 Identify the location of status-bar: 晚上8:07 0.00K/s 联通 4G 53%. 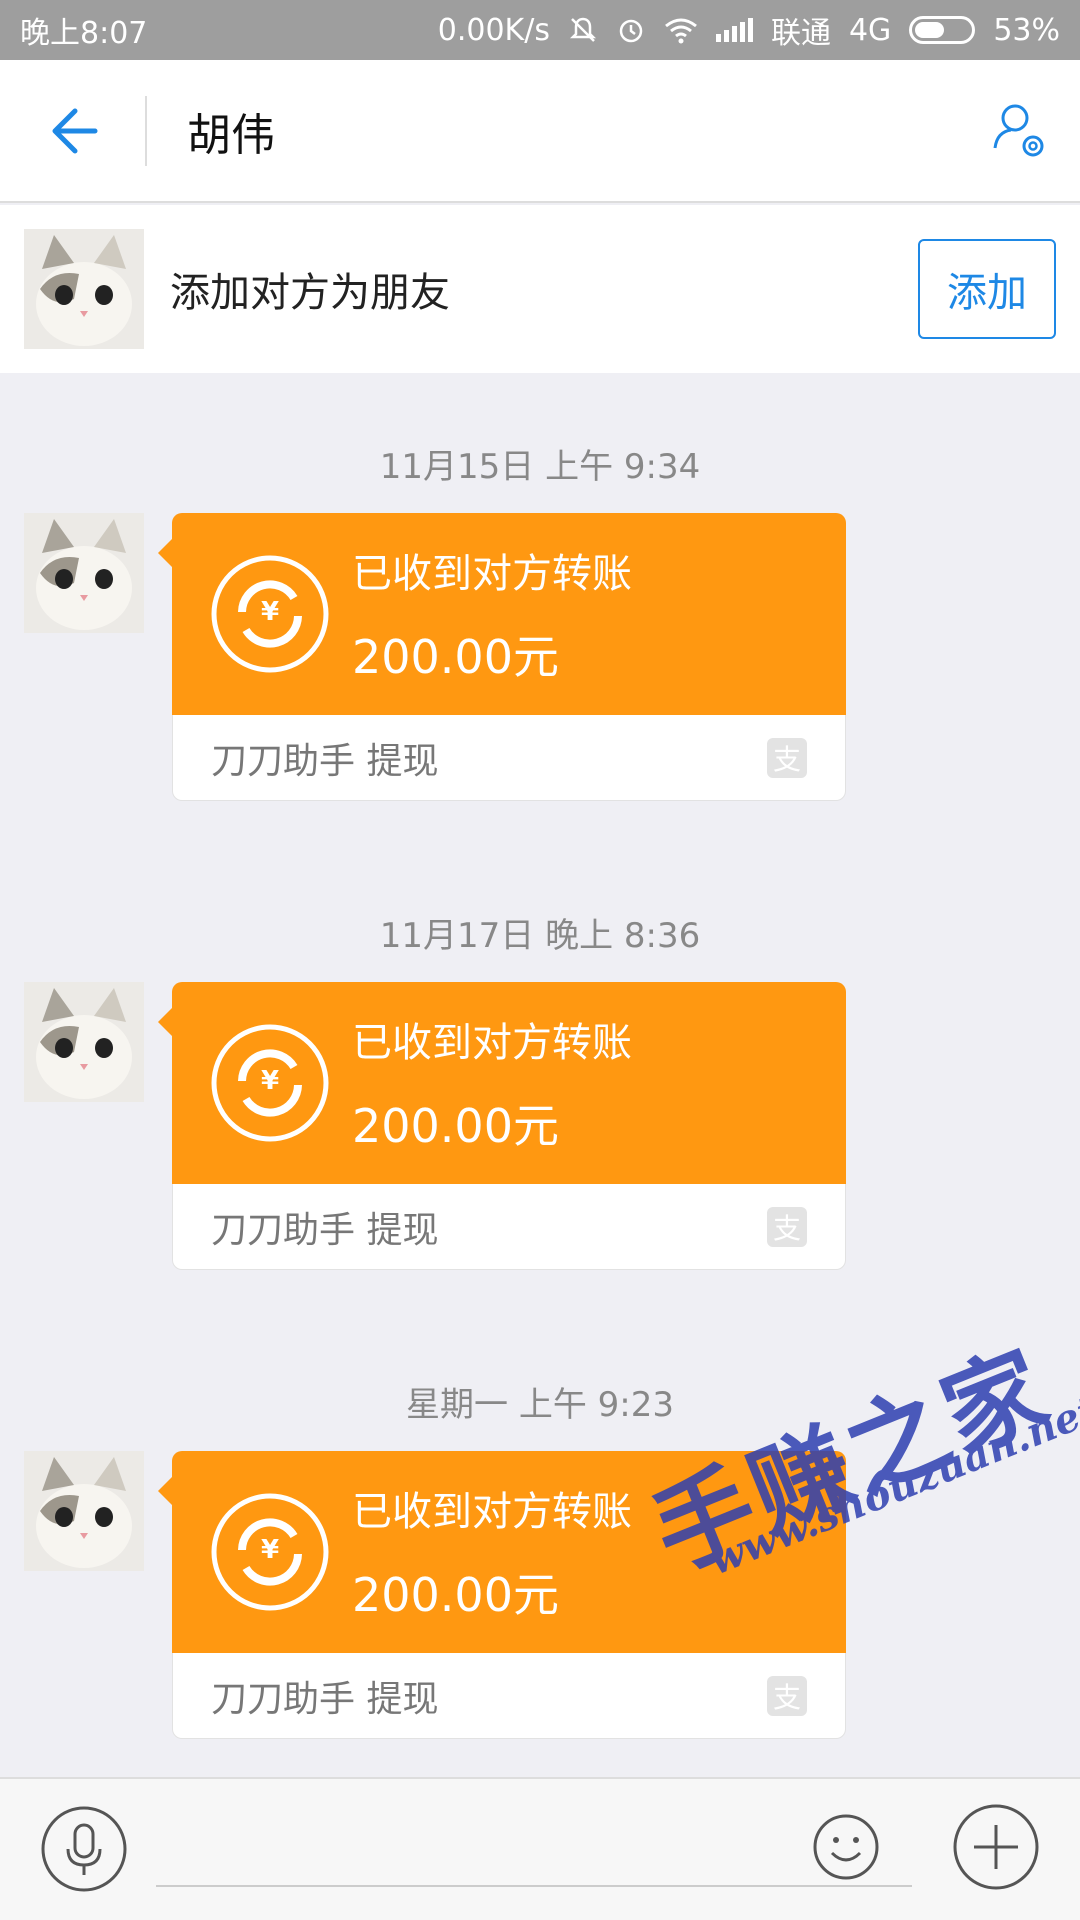
(540, 30).